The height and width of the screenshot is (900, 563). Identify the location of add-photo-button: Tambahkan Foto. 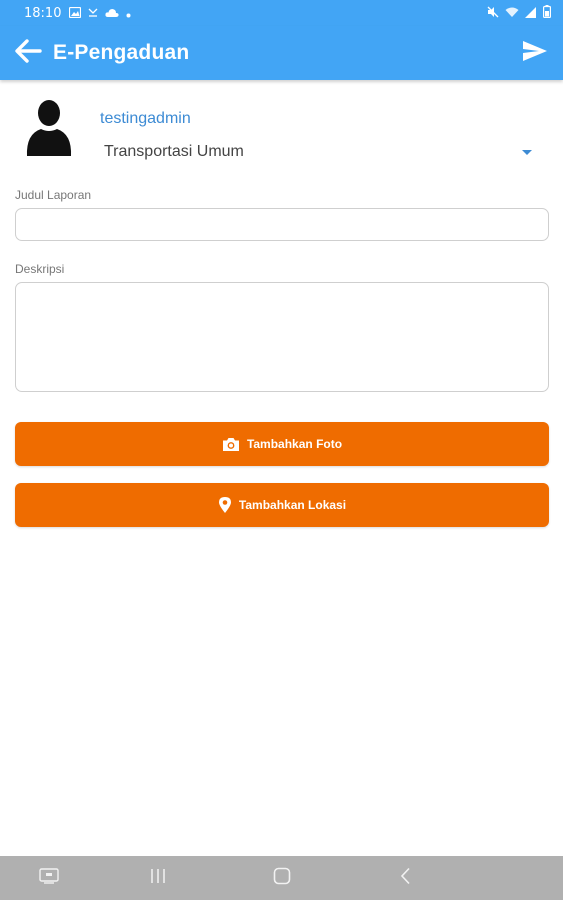
(282, 444).